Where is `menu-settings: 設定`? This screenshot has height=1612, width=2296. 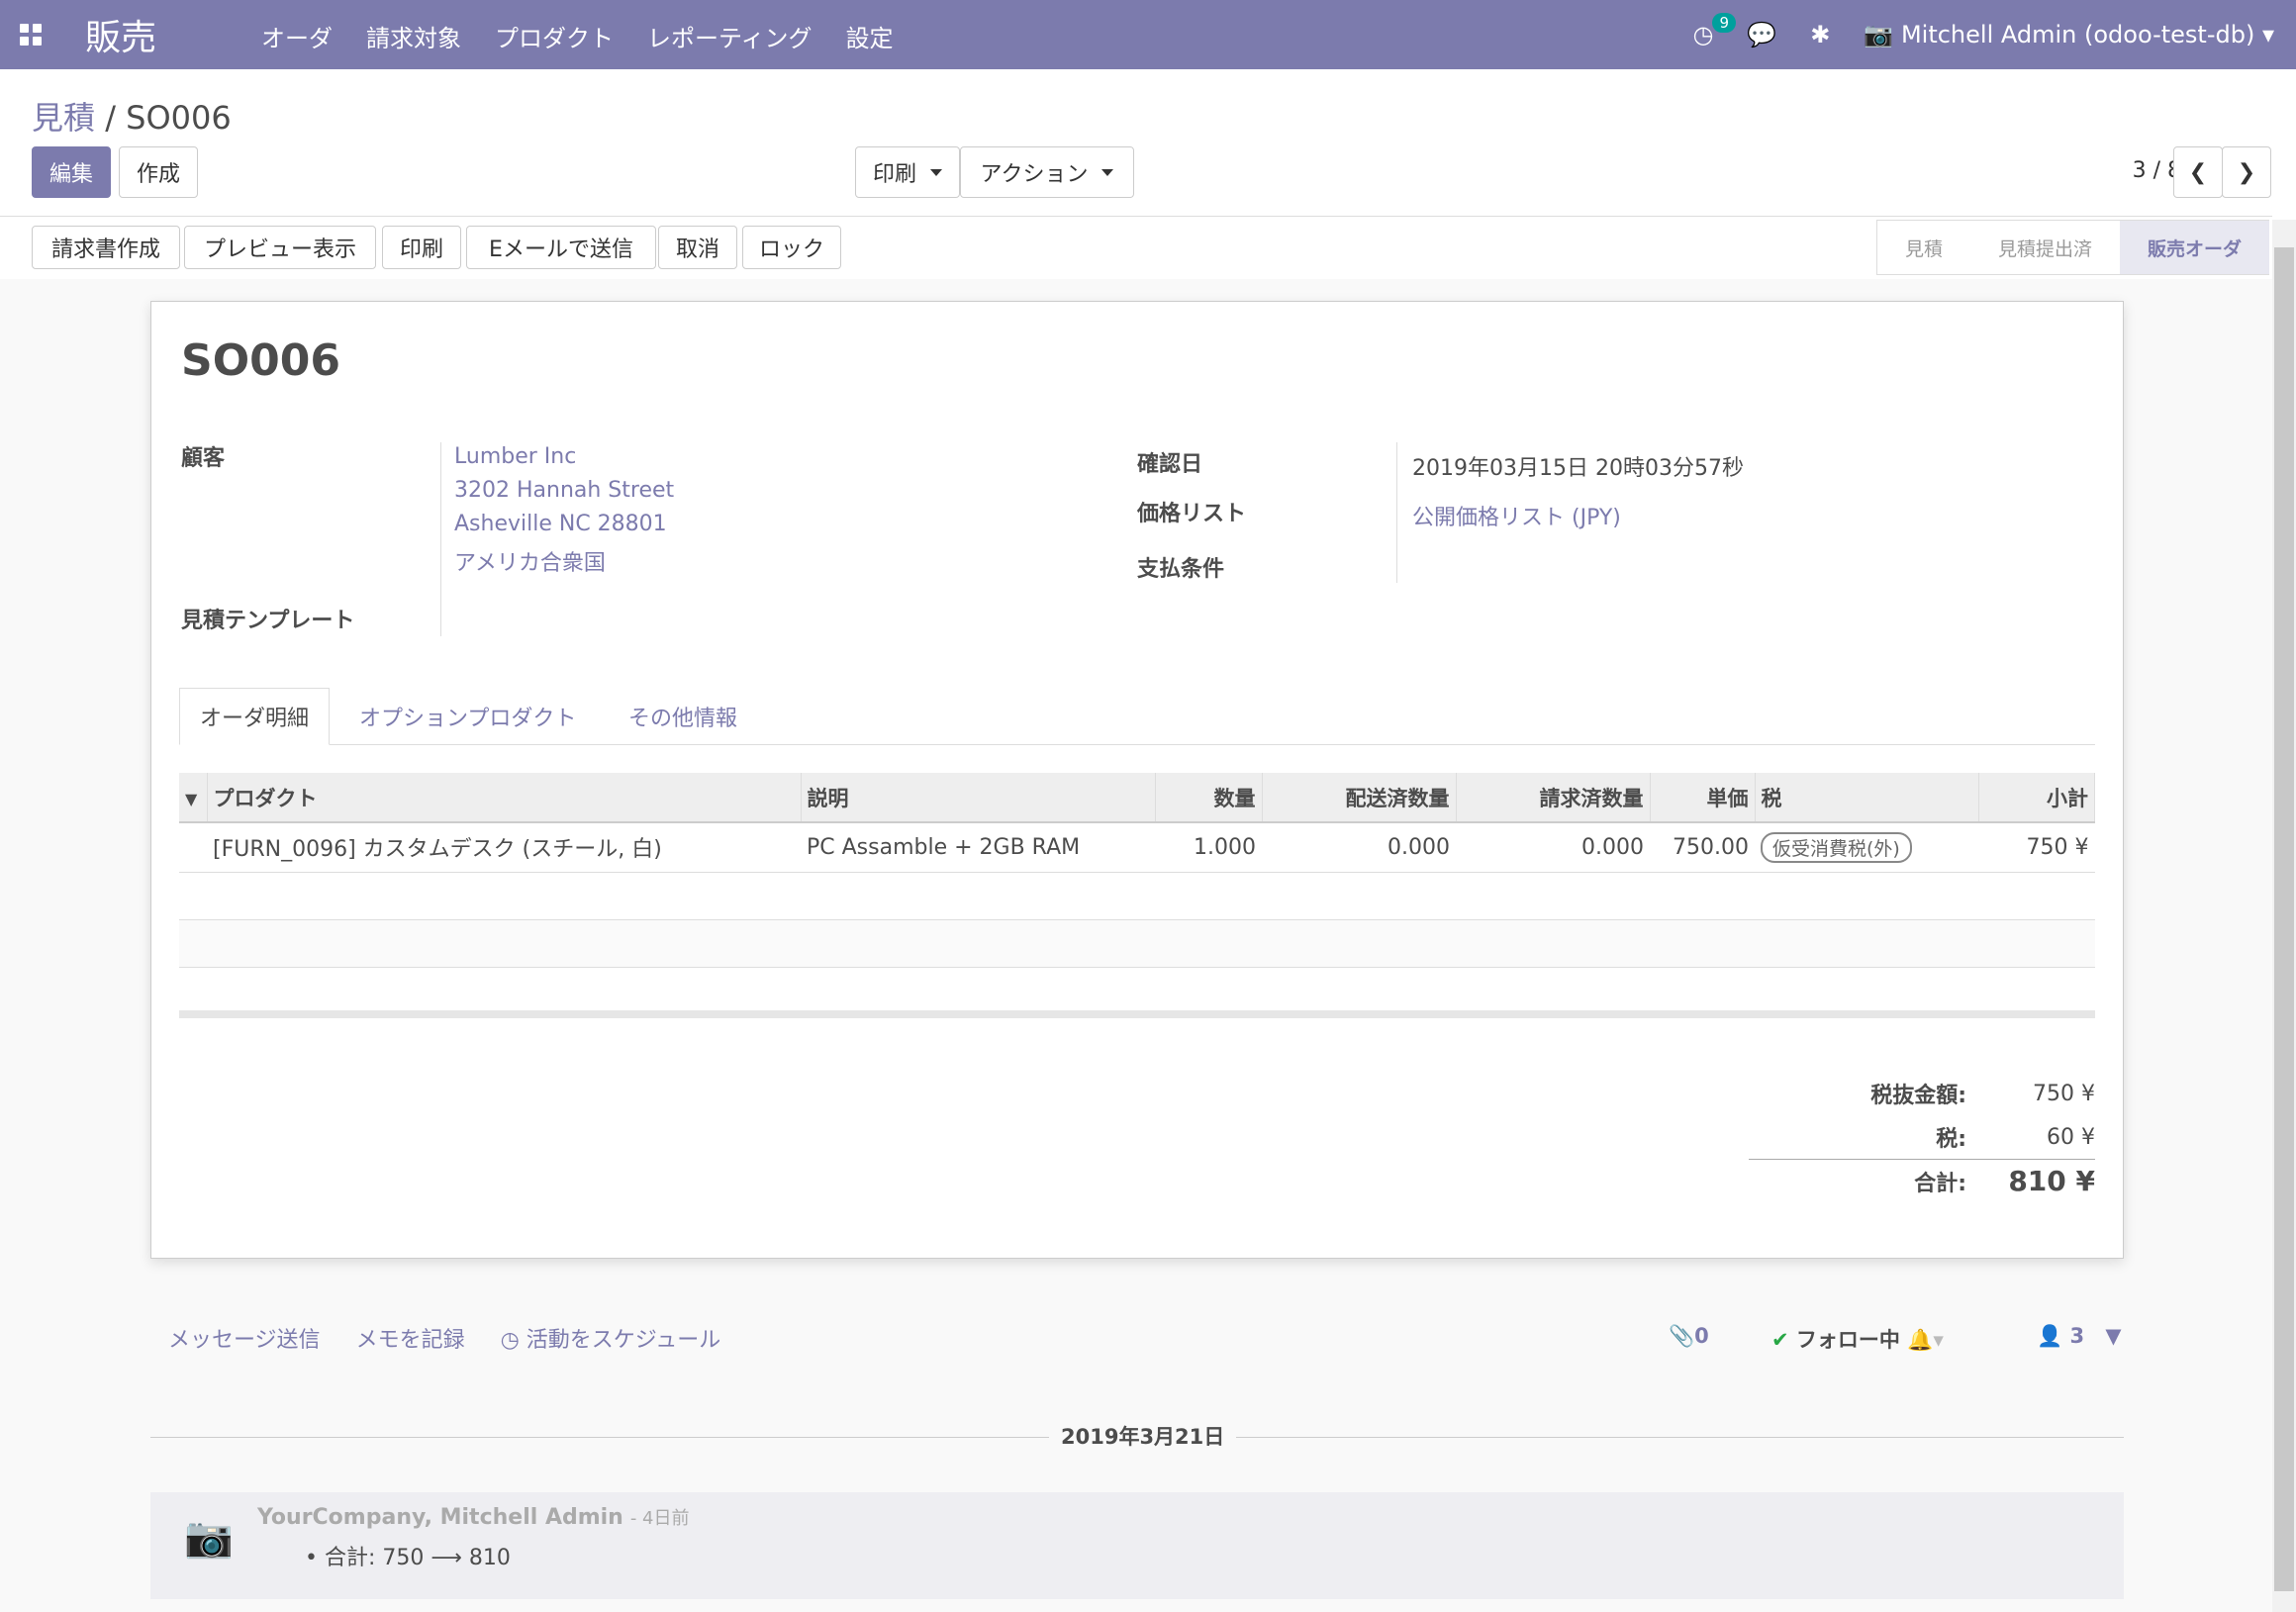 menu-settings: 設定 is located at coordinates (870, 36).